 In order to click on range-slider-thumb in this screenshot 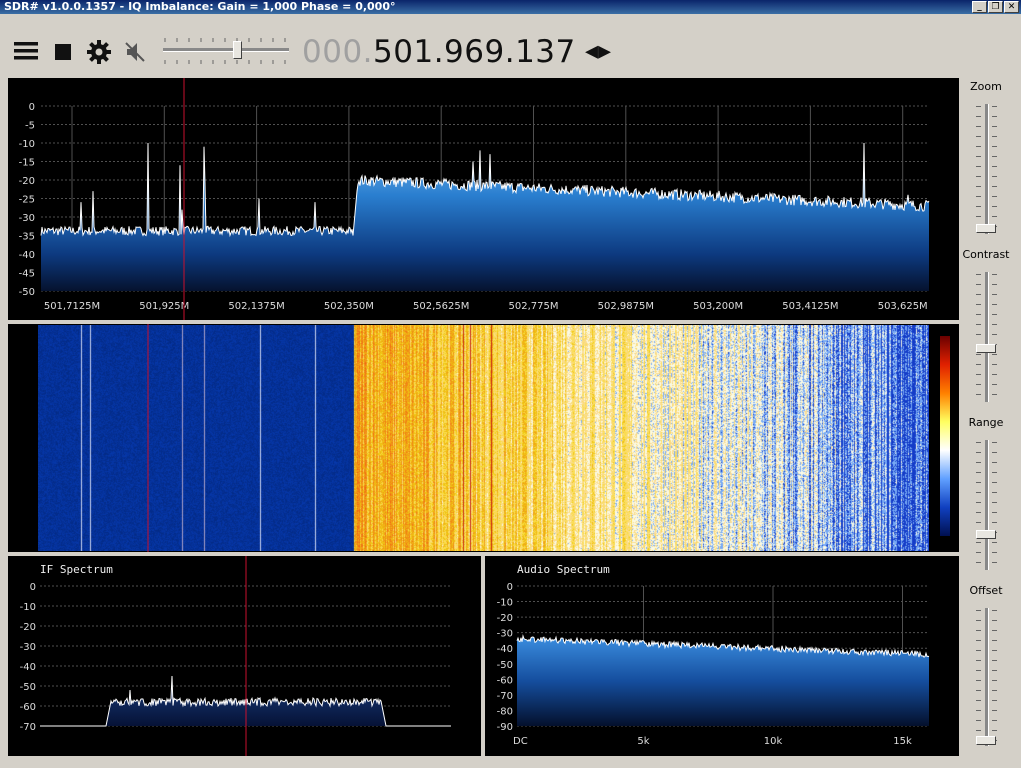, I will do `click(986, 534)`.